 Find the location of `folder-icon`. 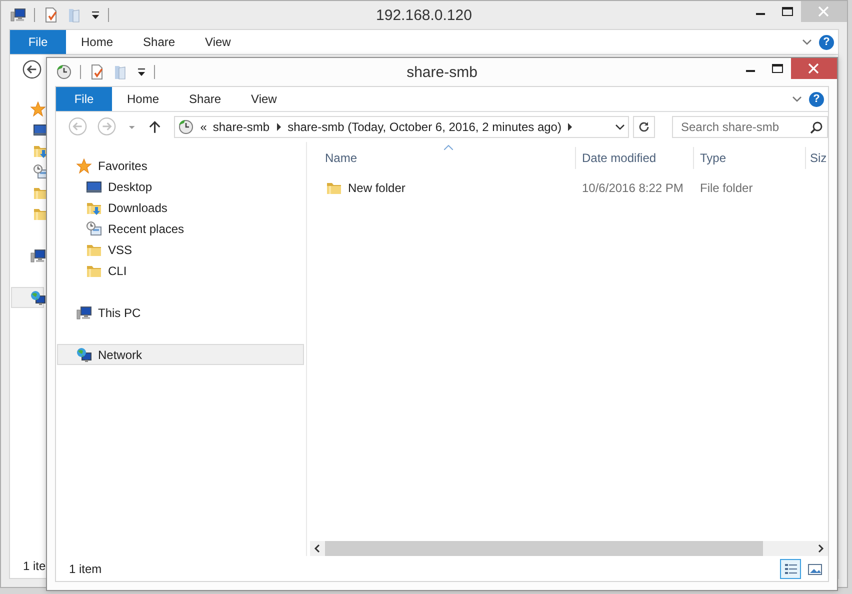

folder-icon is located at coordinates (334, 188).